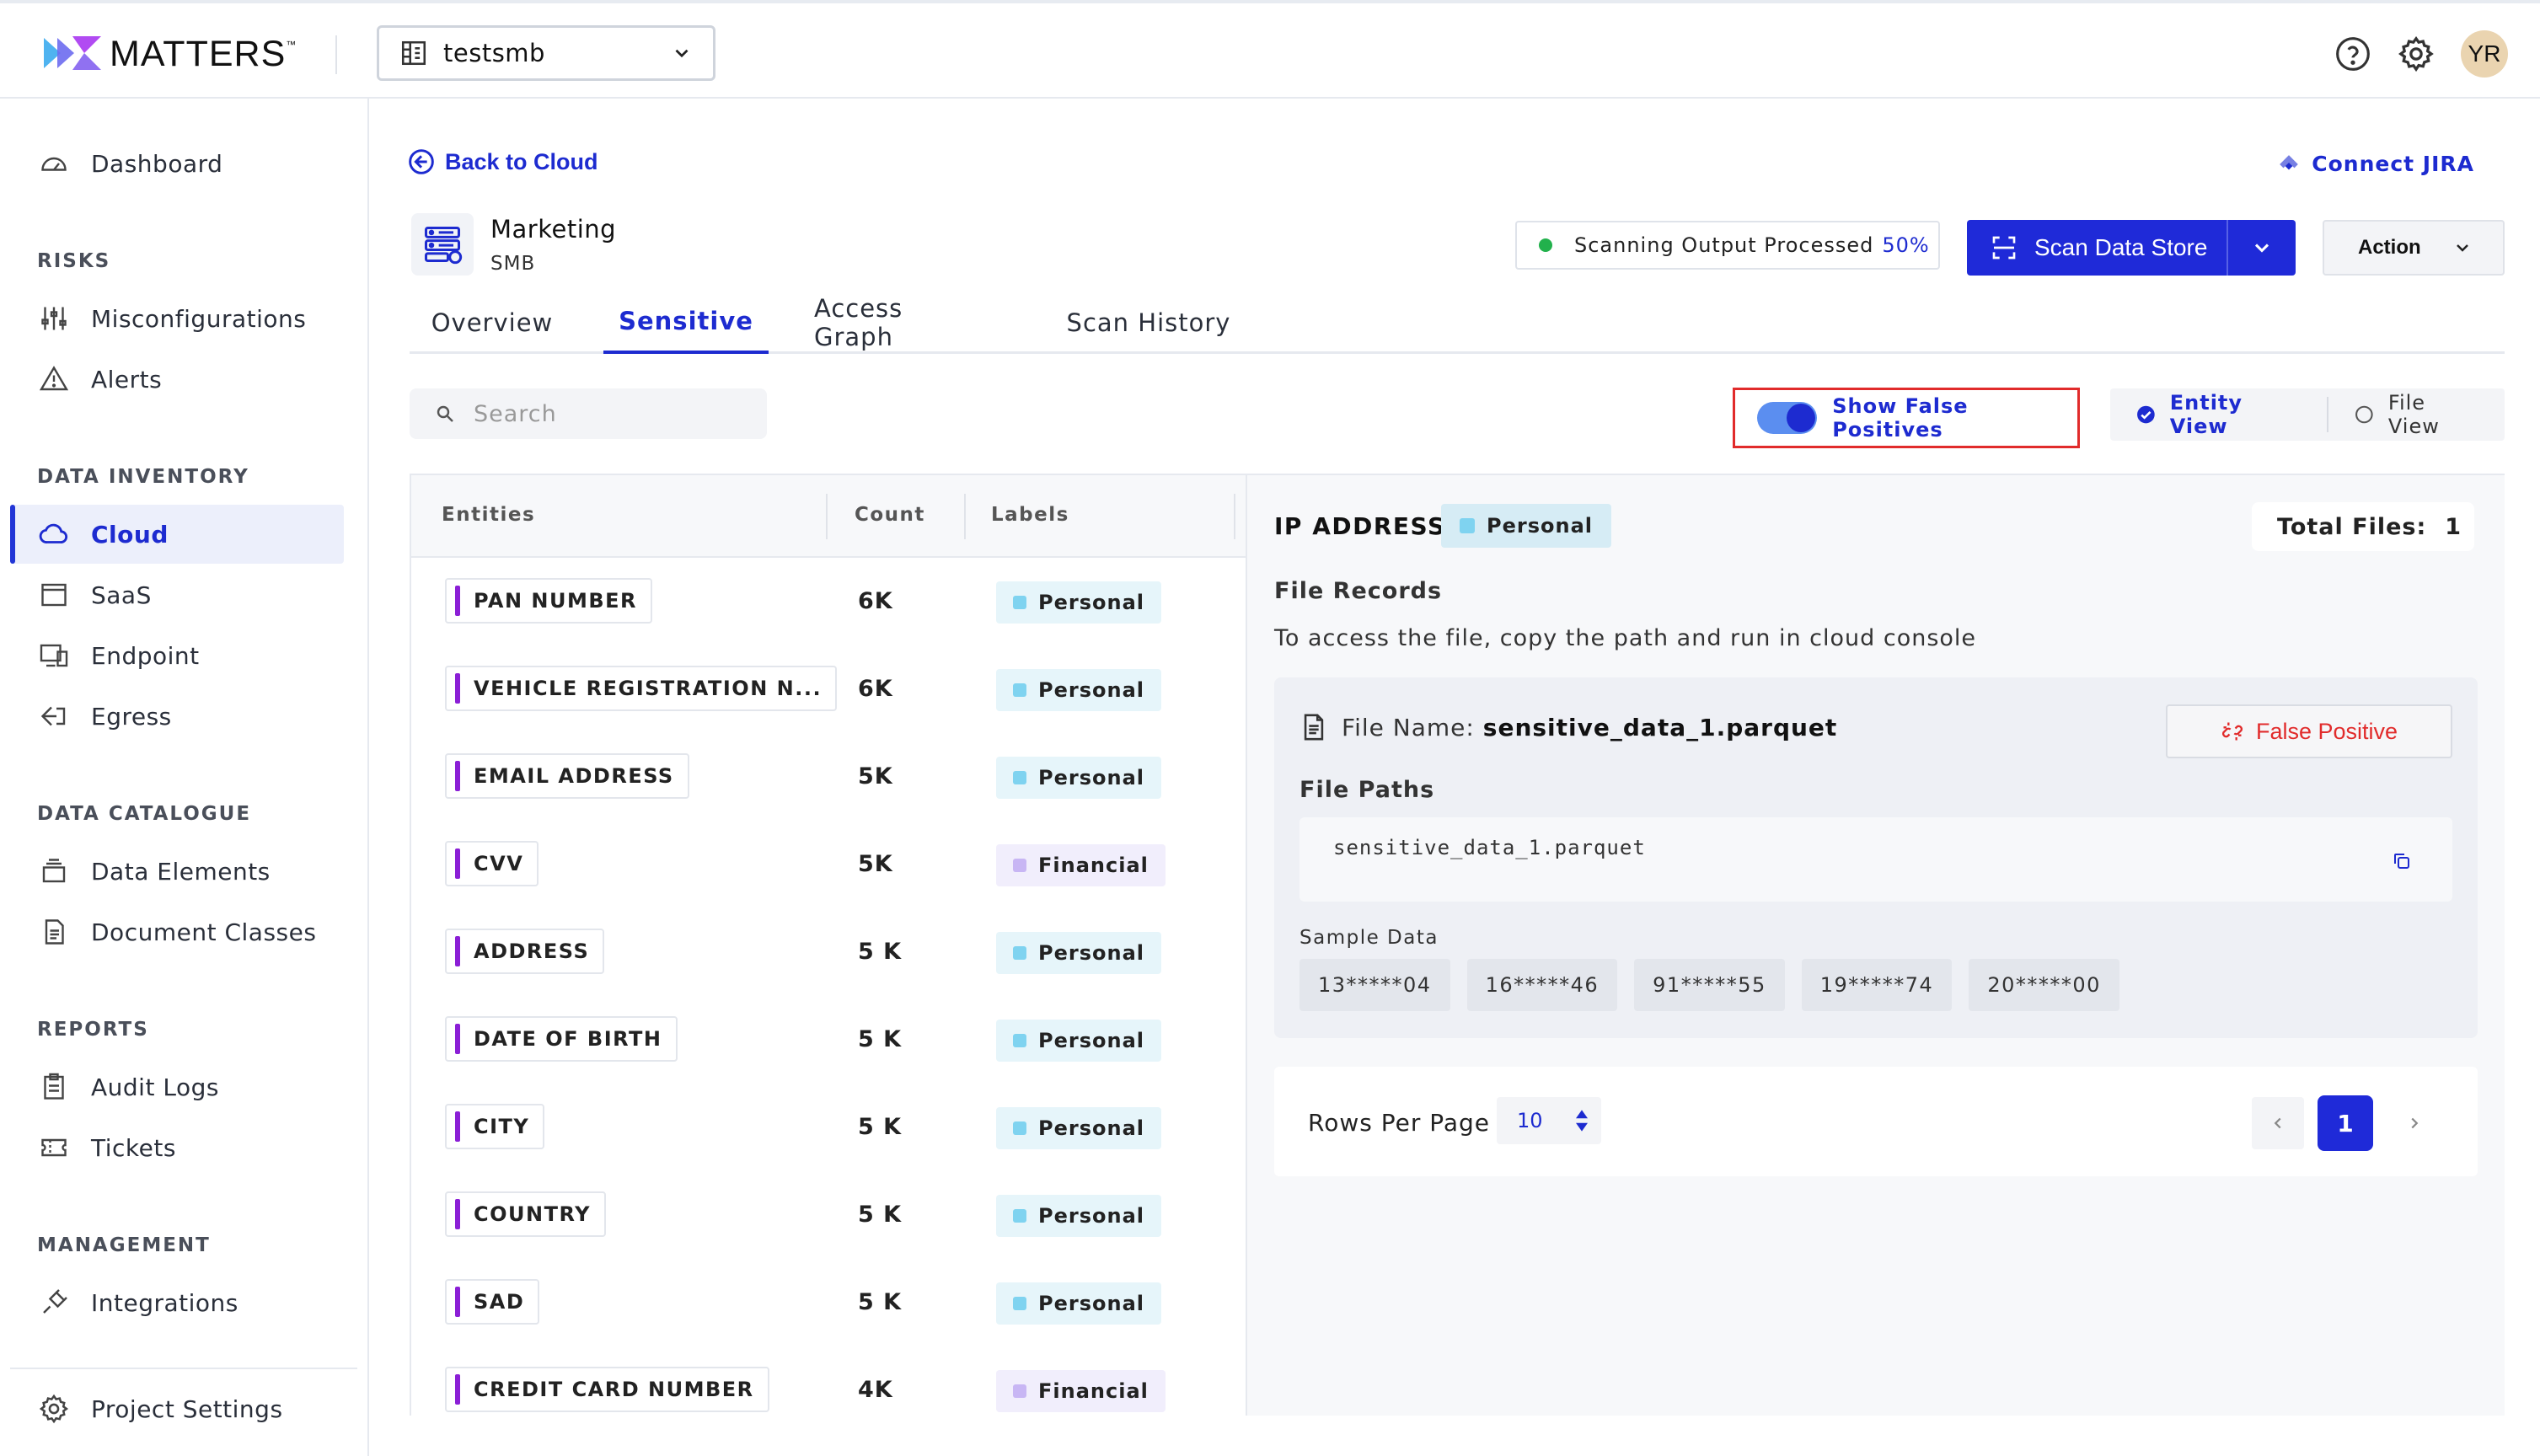 The image size is (2540, 1456). I want to click on search-icon, so click(445, 413).